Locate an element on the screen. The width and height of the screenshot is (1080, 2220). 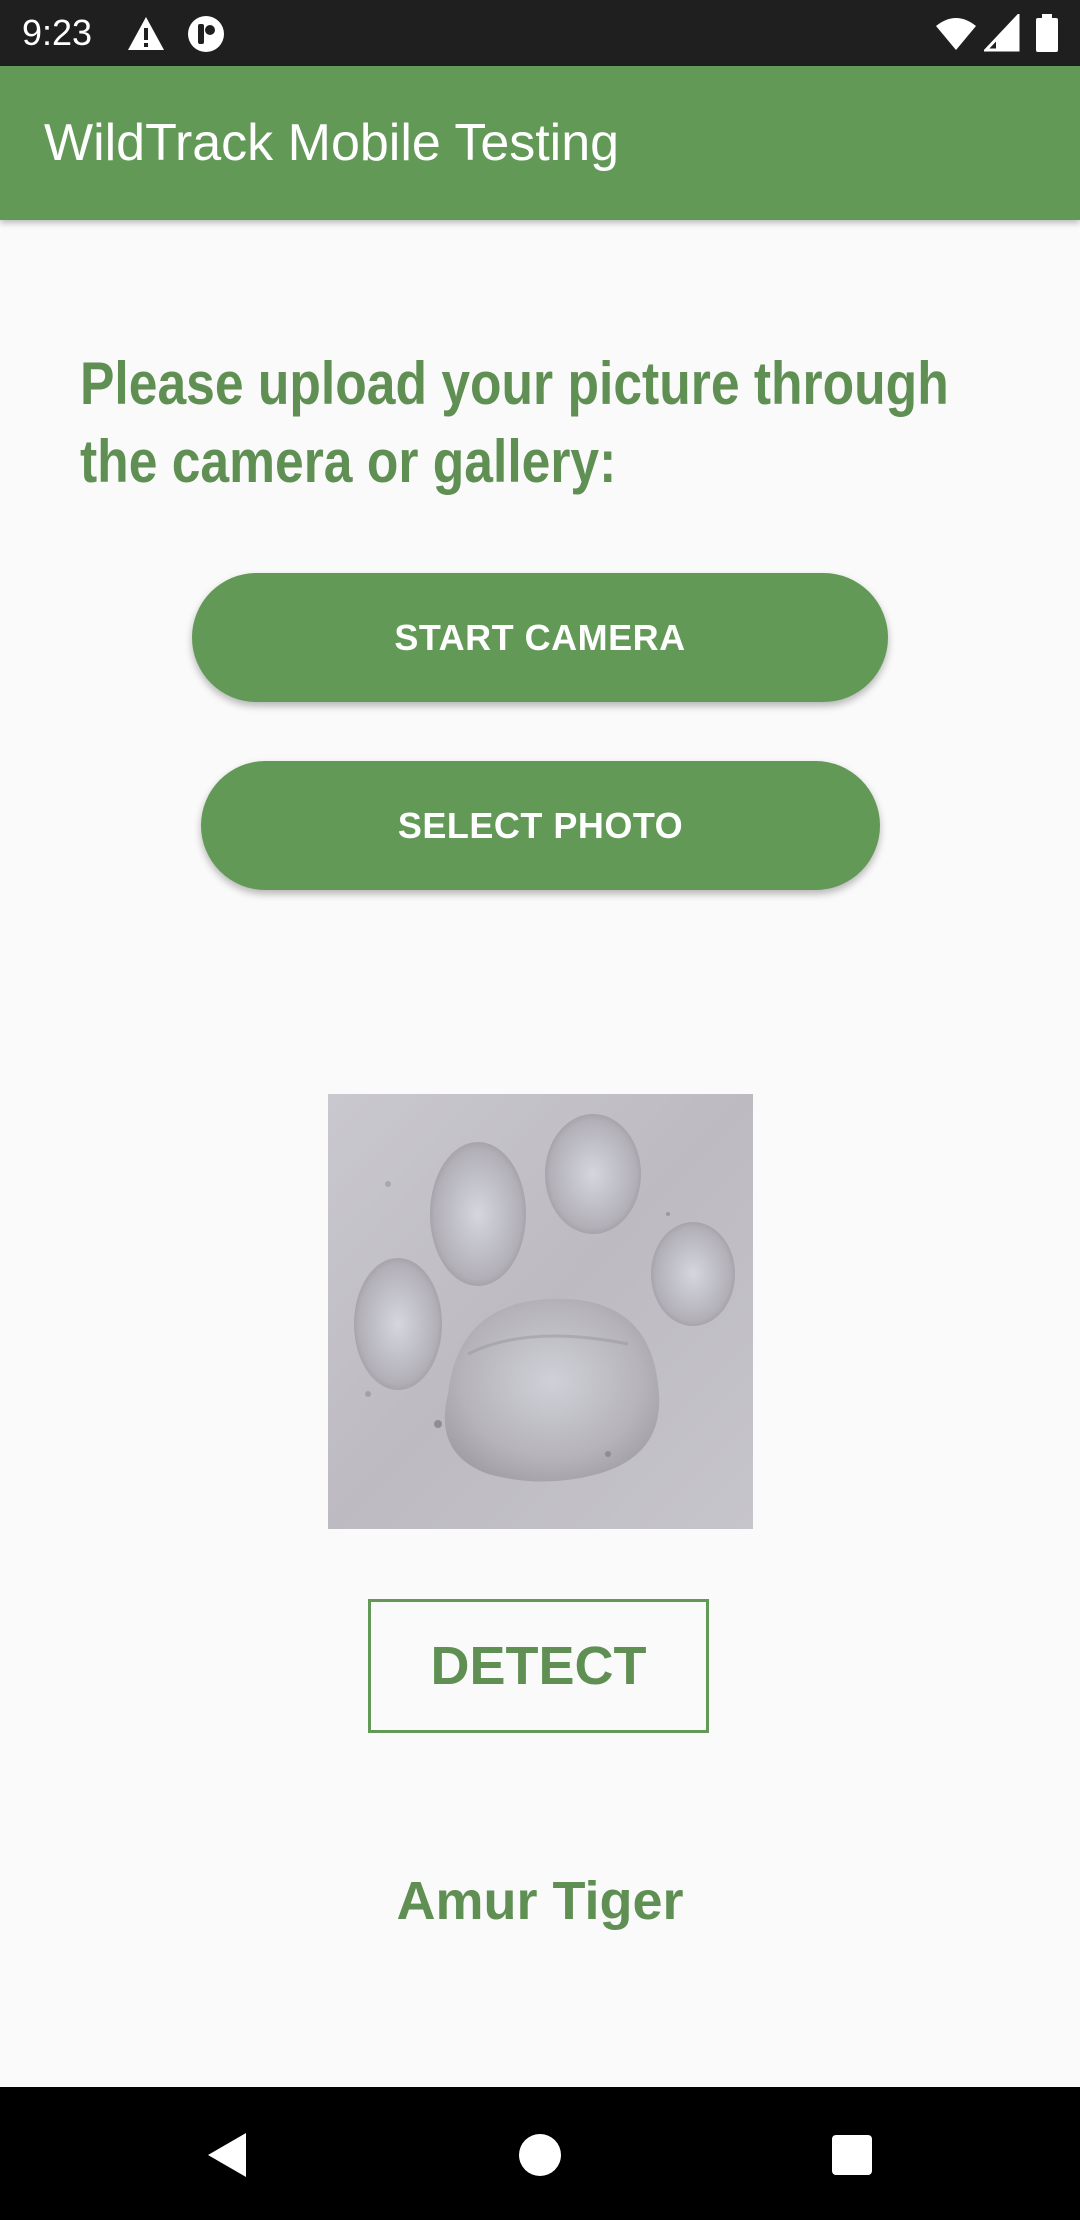
recents-icon is located at coordinates (852, 2155).